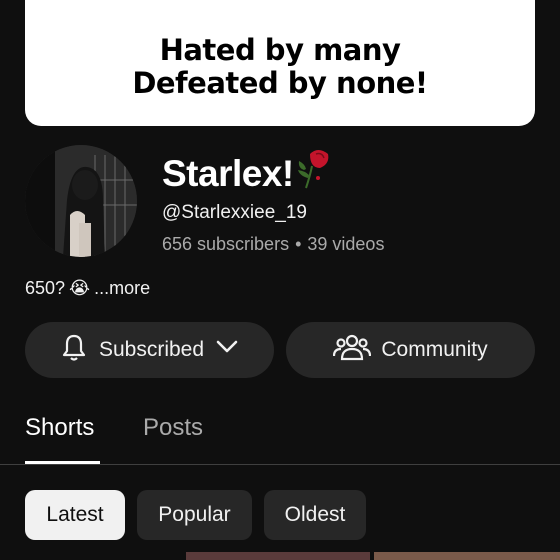 The height and width of the screenshot is (560, 560). Describe the element at coordinates (280, 83) in the screenshot. I see `banner-text-line2: Defeated by none!` at that location.